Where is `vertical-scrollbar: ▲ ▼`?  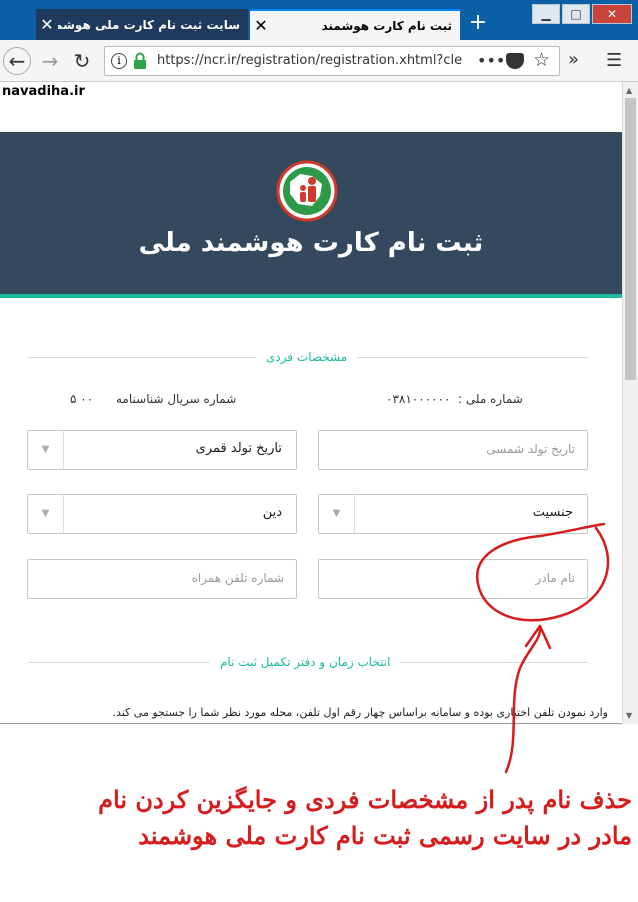 vertical-scrollbar: ▲ ▼ is located at coordinates (630, 403).